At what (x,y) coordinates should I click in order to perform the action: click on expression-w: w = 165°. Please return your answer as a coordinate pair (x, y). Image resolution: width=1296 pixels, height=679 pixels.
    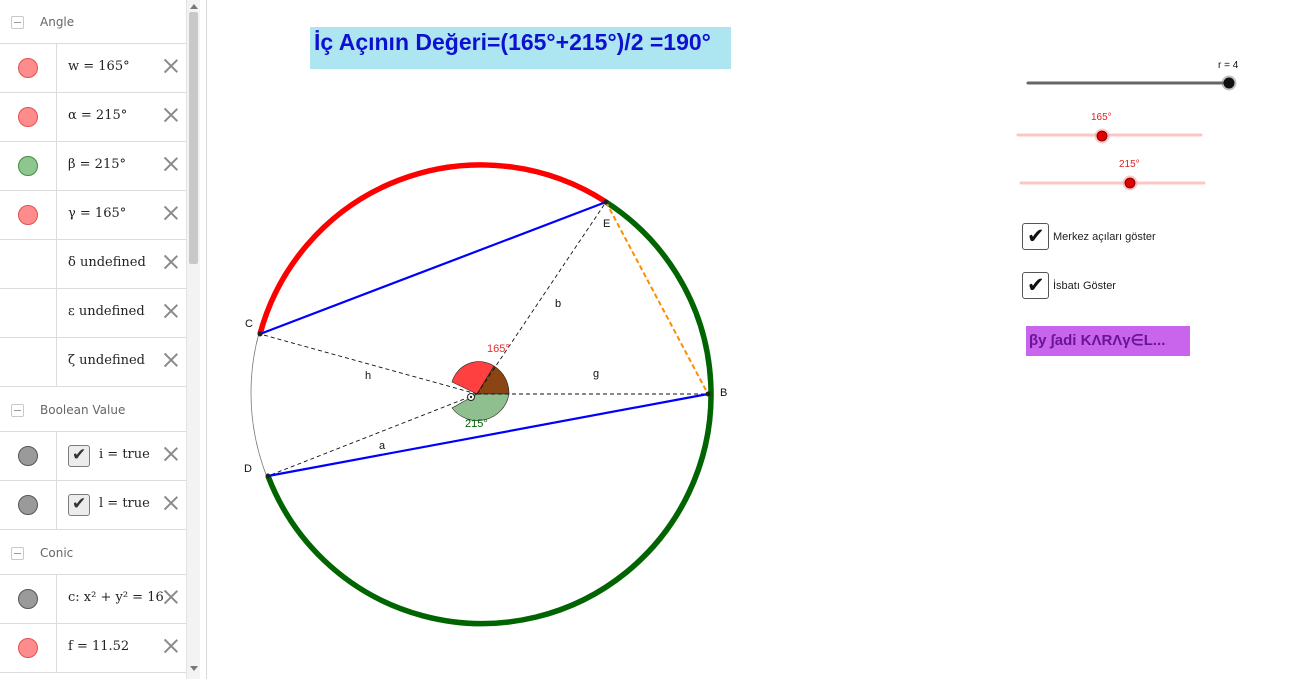
    Looking at the image, I should click on (99, 66).